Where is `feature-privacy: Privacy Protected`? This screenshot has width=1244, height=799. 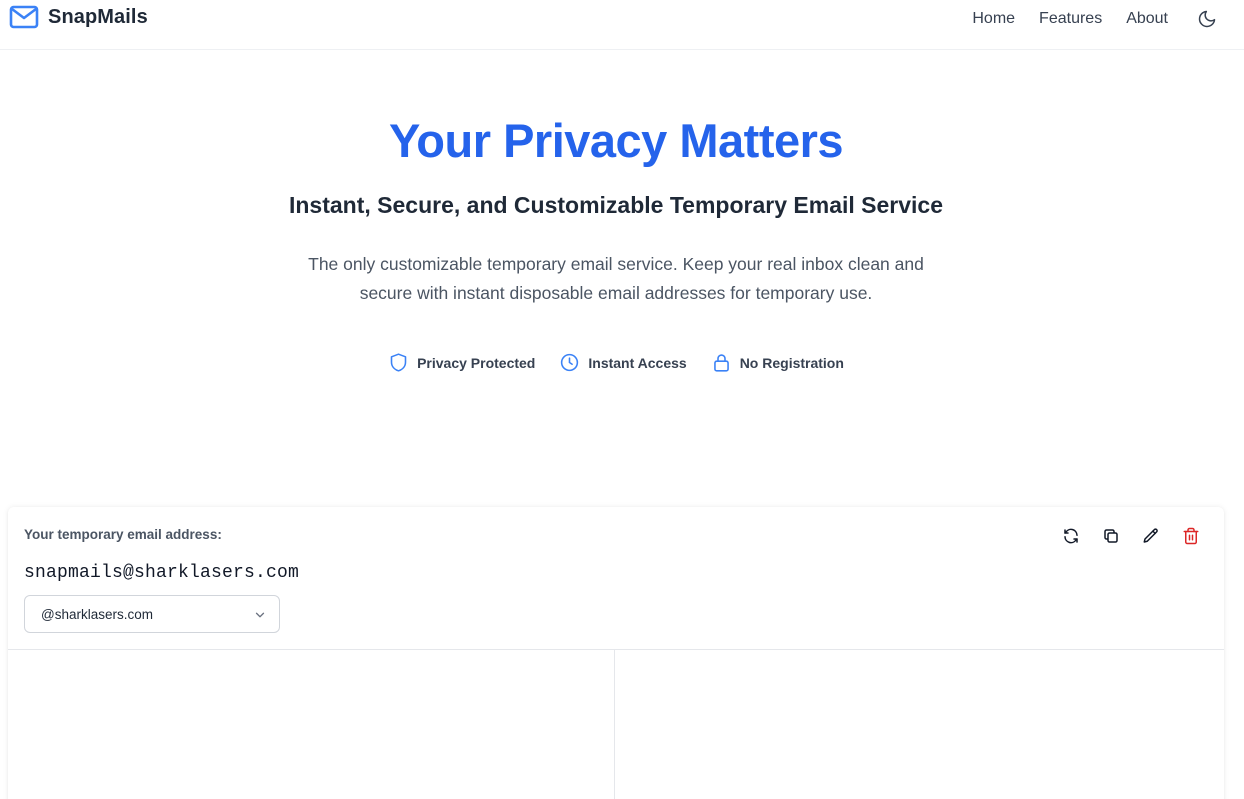 feature-privacy: Privacy Protected is located at coordinates (461, 362).